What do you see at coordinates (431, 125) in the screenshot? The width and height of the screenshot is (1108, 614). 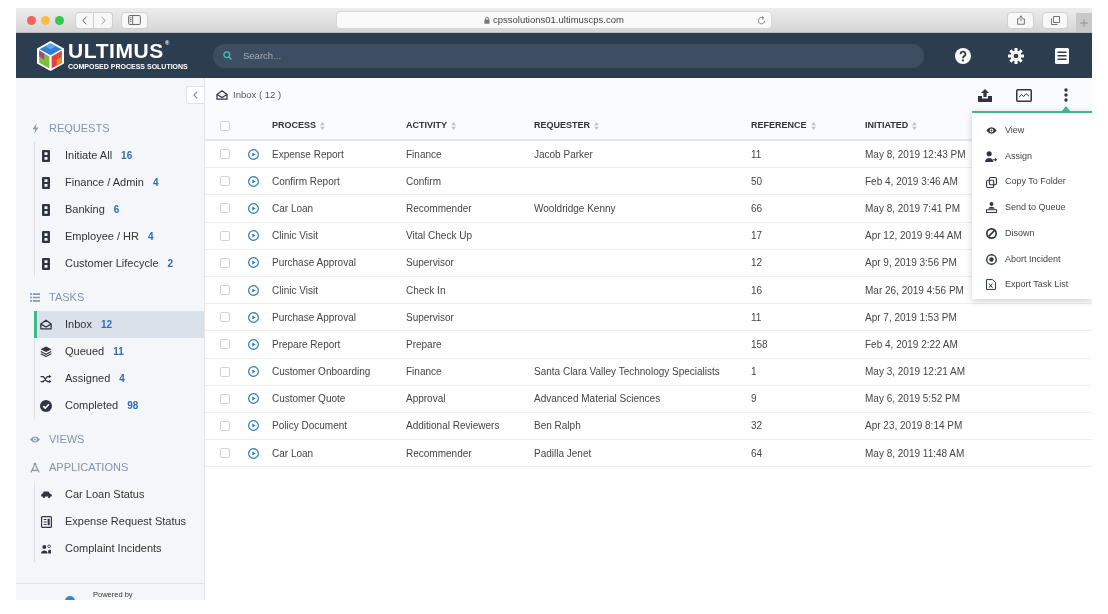 I see `column-header: ACTIVITY` at bounding box center [431, 125].